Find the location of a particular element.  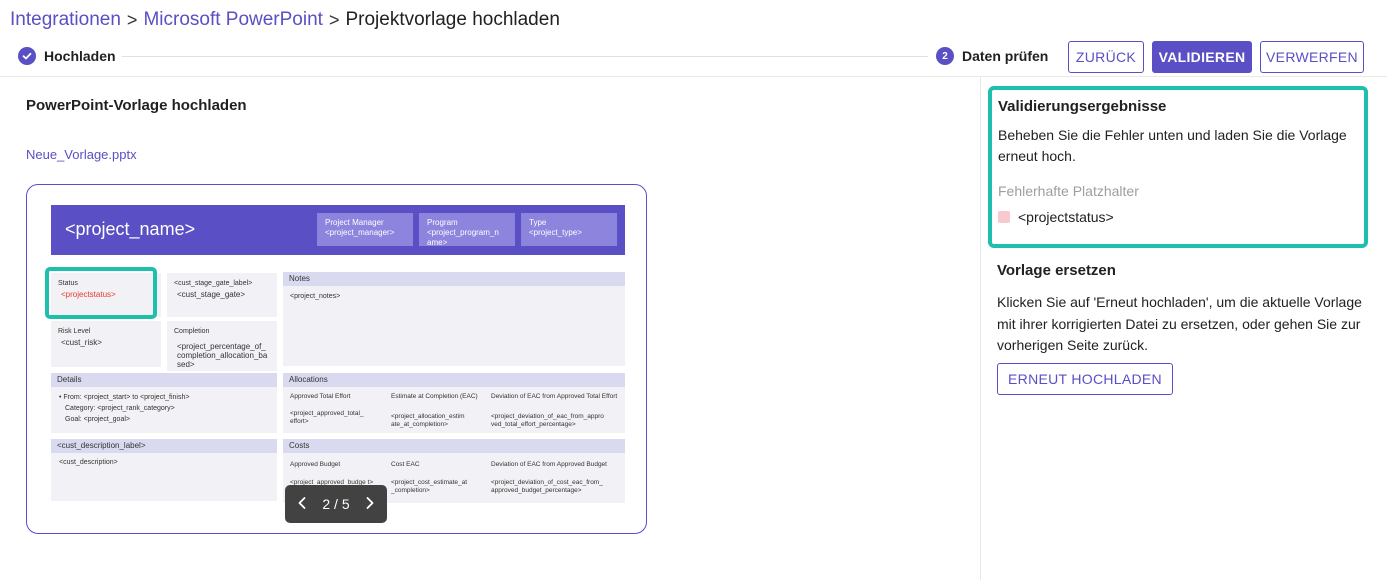

slide-pager: 2 / 5 is located at coordinates (336, 504).